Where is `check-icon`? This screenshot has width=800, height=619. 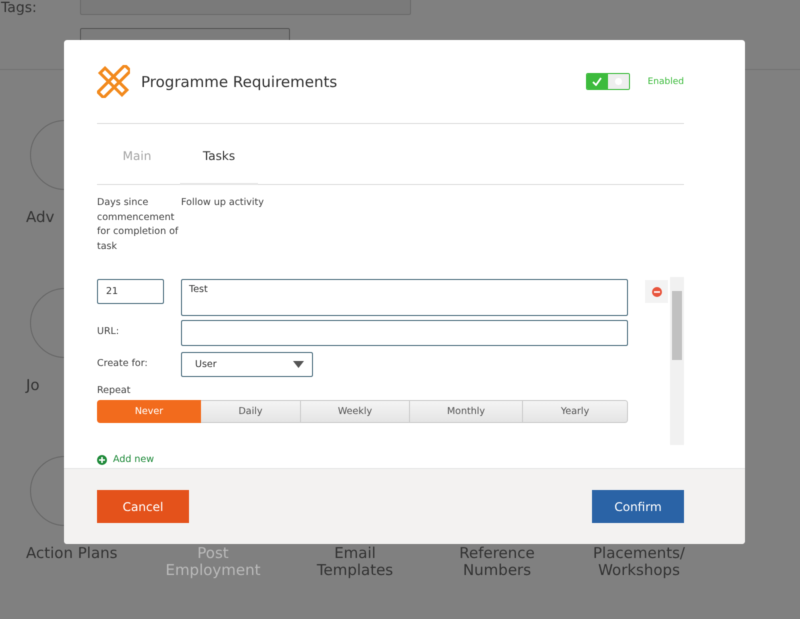 check-icon is located at coordinates (597, 81).